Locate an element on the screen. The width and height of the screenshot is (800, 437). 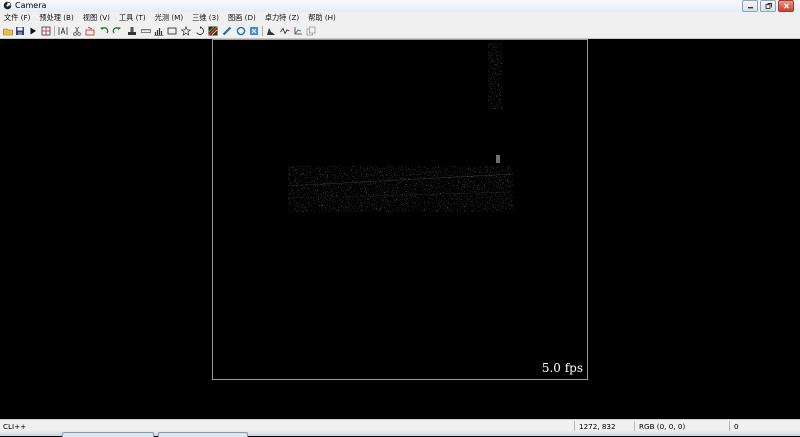
scissors-button is located at coordinates (77, 31).